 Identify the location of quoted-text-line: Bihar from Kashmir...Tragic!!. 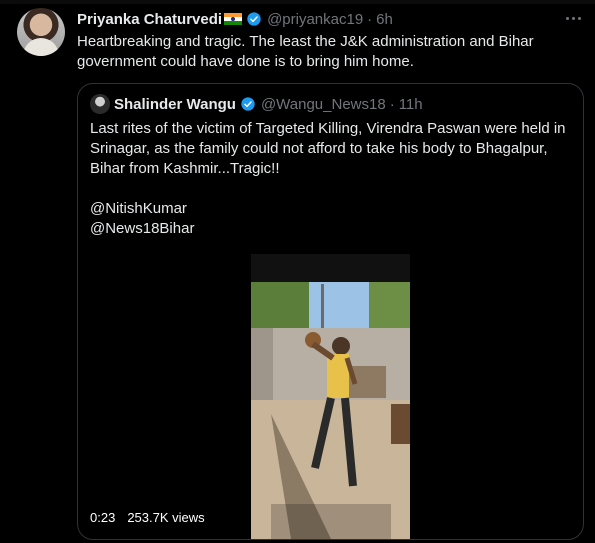
(185, 168).